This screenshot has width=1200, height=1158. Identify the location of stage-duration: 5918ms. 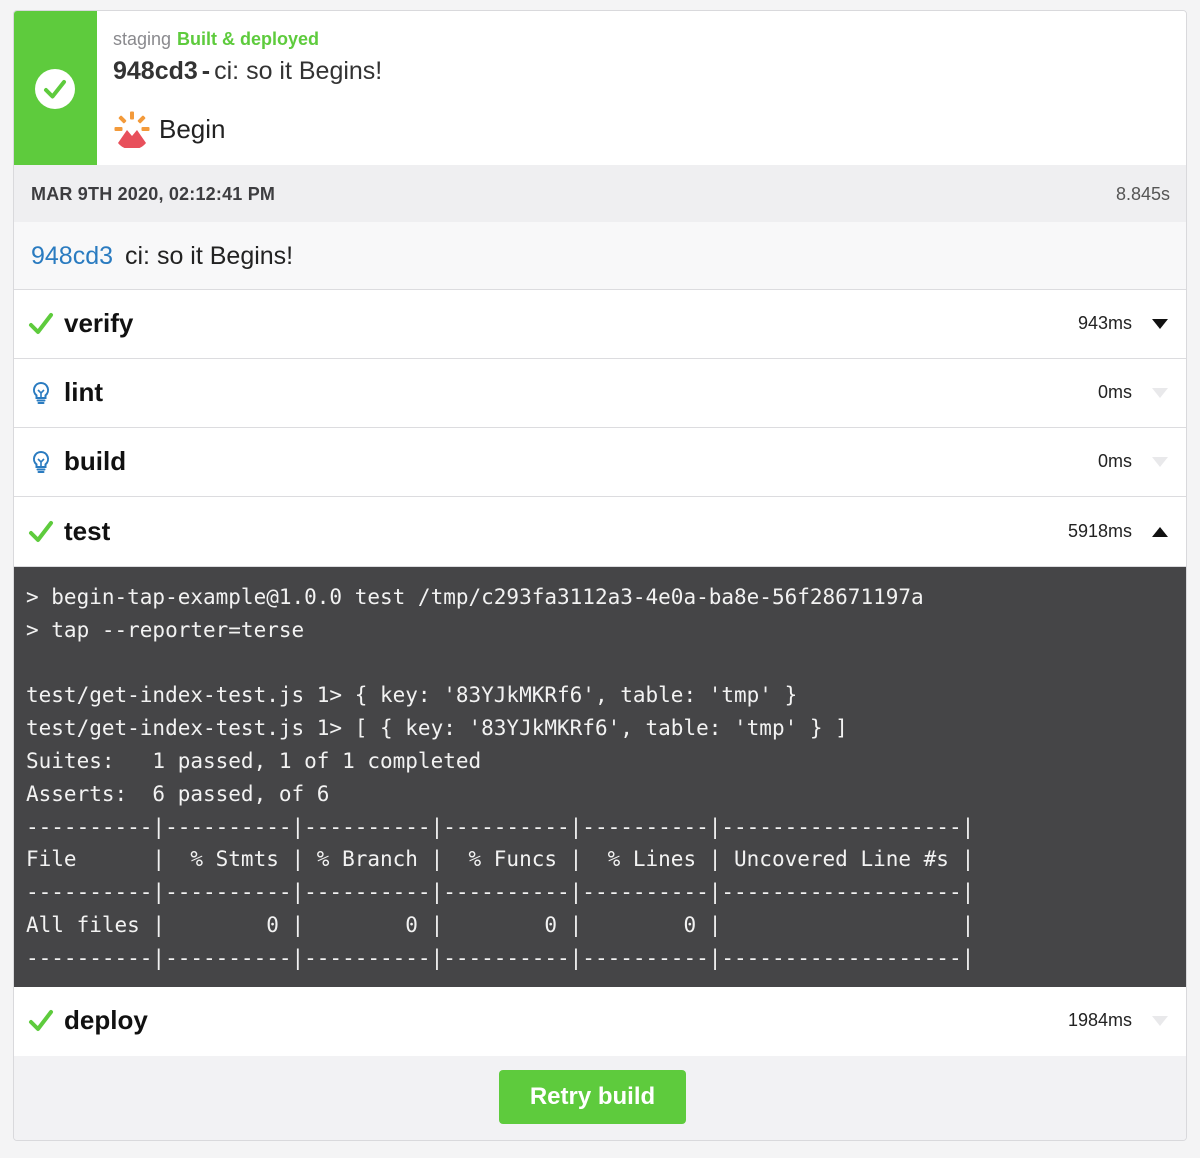
(1099, 531).